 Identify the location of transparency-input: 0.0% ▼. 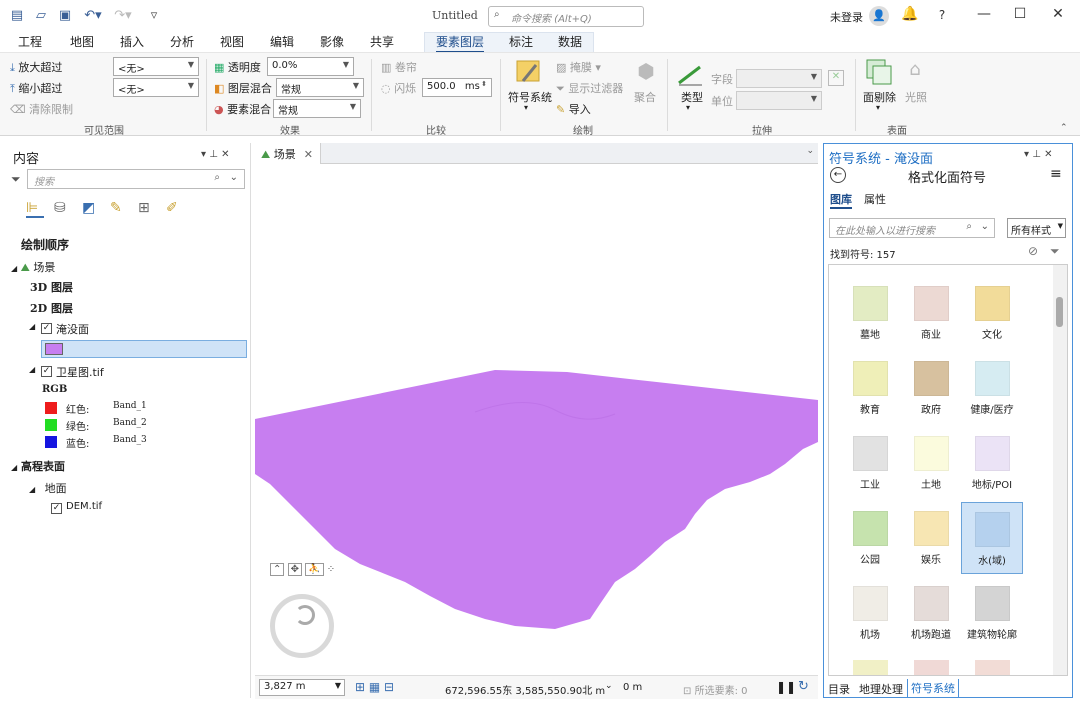
(310, 66).